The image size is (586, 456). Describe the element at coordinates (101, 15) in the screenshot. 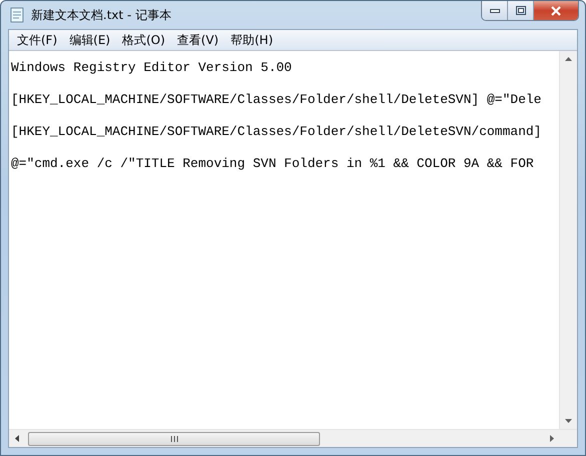

I see `window-title: 新建文本文档.txt - 记事本` at that location.